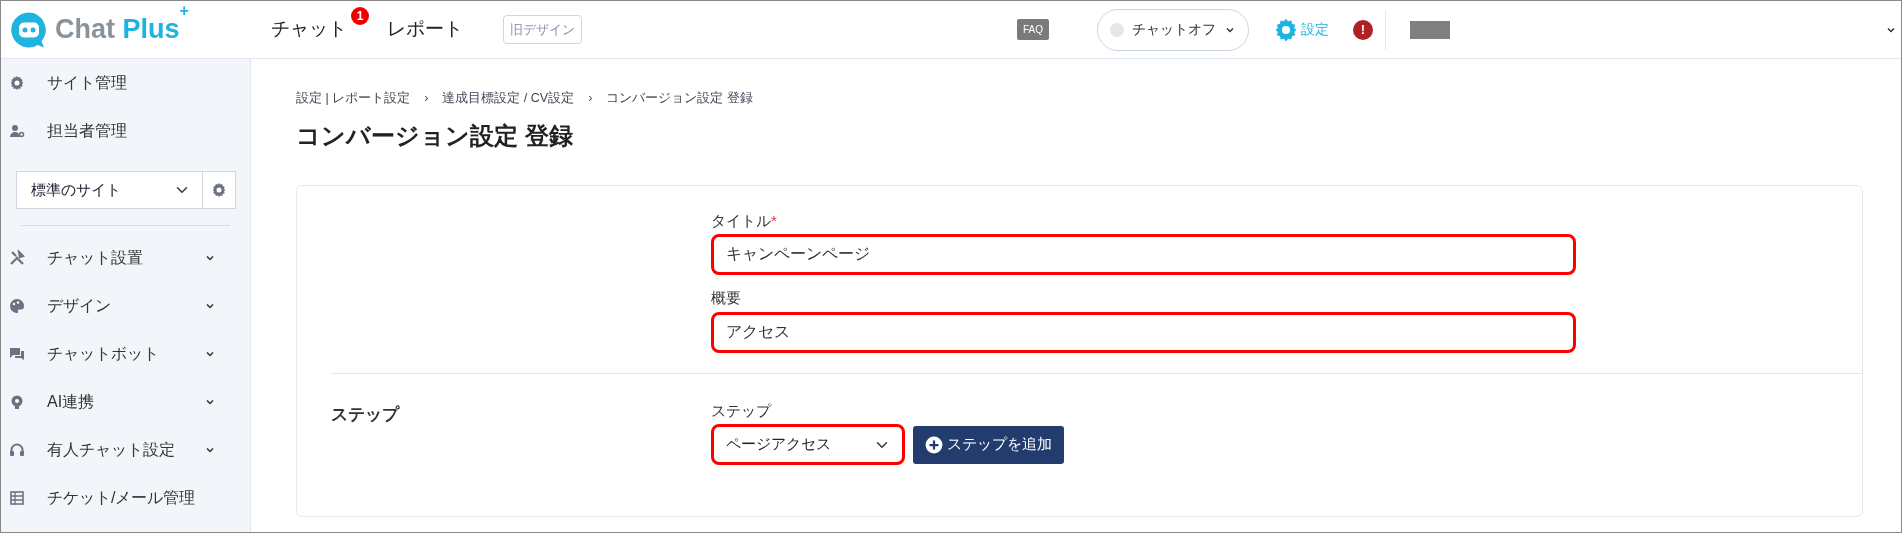 Image resolution: width=1902 pixels, height=533 pixels. What do you see at coordinates (934, 444) in the screenshot?
I see `plus-circle-icon` at bounding box center [934, 444].